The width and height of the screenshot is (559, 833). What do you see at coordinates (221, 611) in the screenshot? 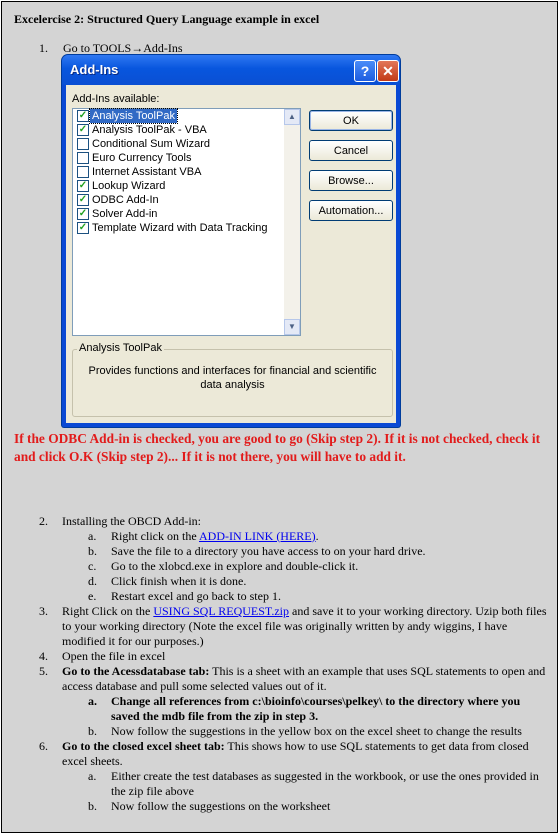
I see `sql-request-zip-link: USING SQL REQUEST.zip` at bounding box center [221, 611].